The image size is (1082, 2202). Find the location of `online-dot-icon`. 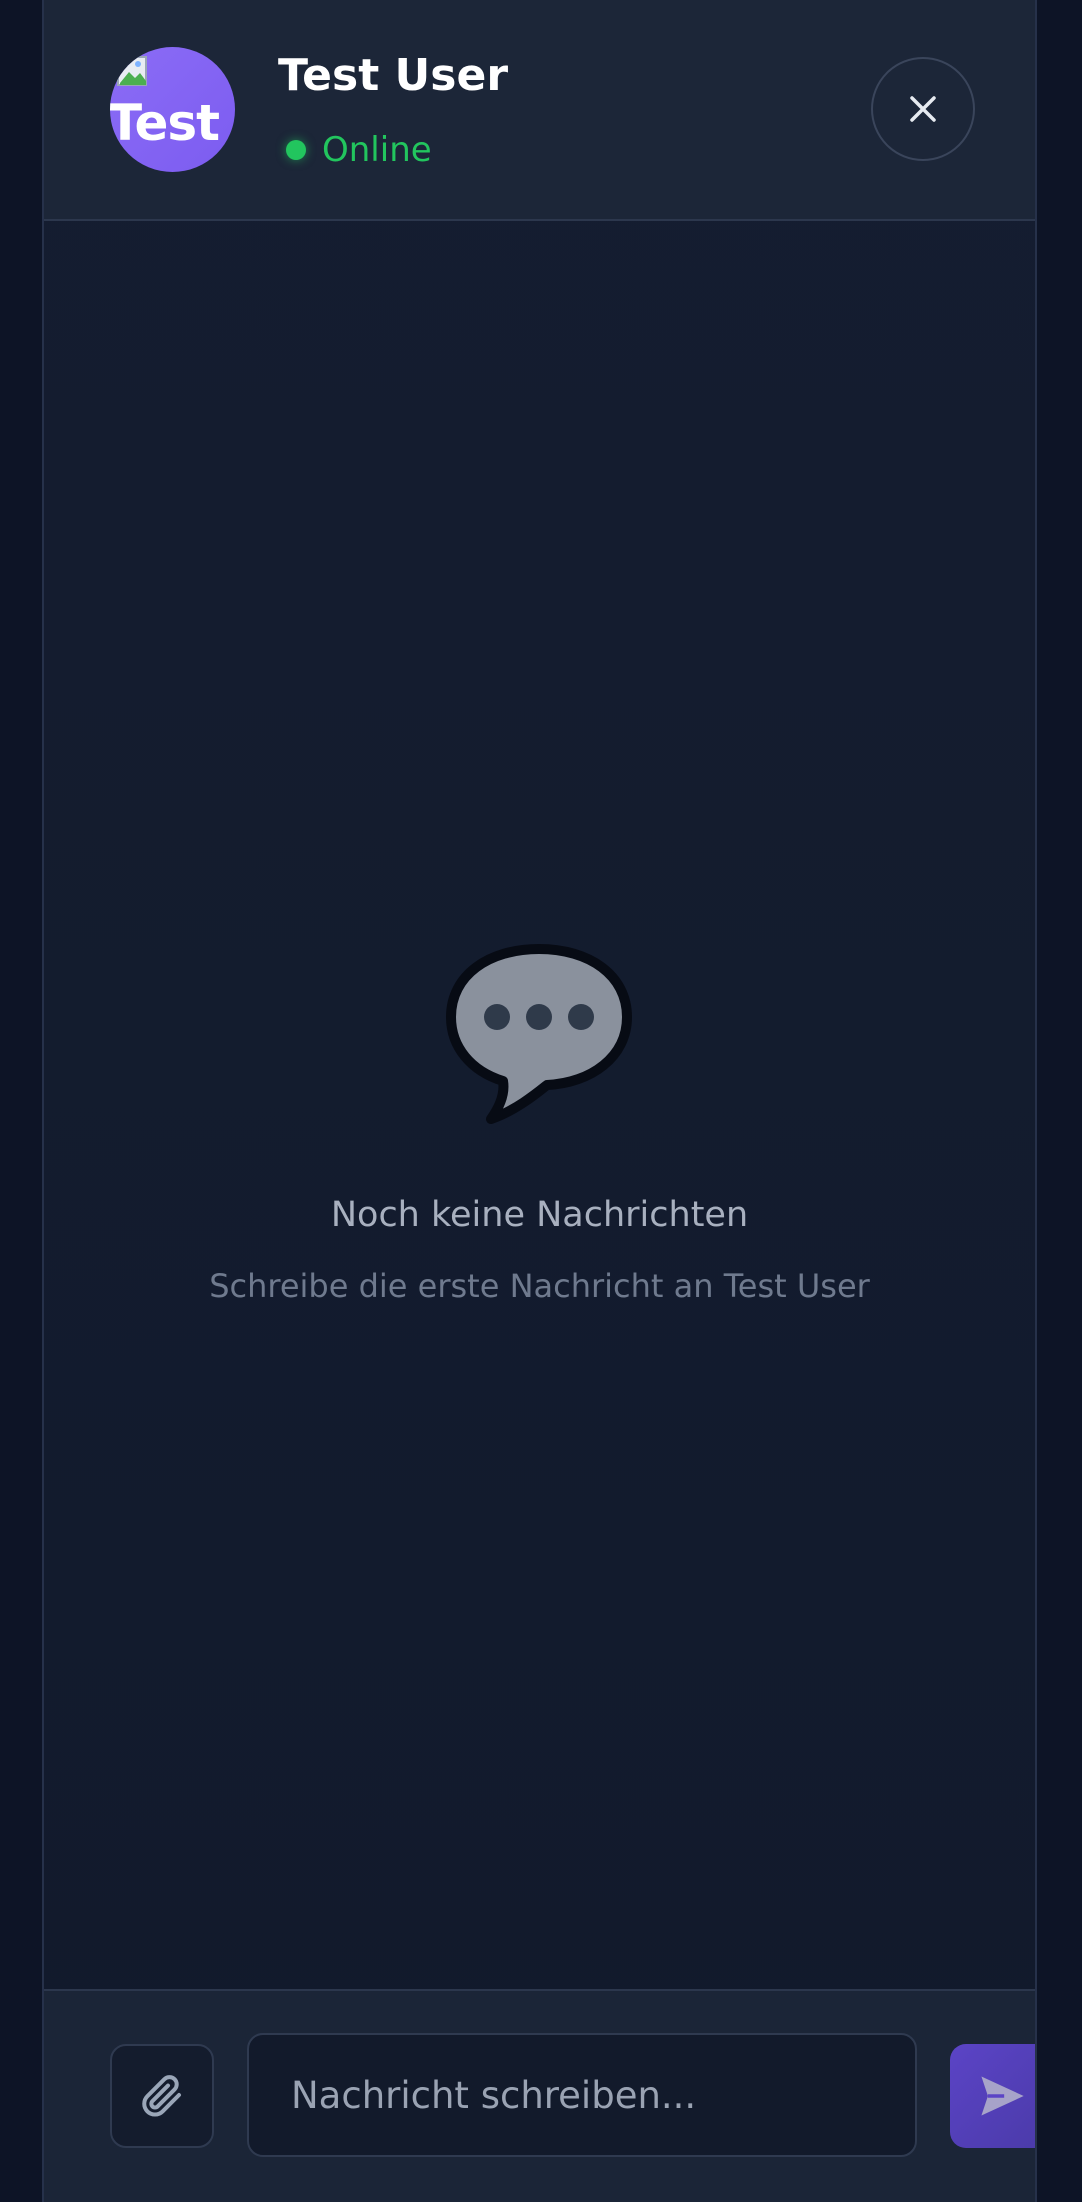

online-dot-icon is located at coordinates (296, 150).